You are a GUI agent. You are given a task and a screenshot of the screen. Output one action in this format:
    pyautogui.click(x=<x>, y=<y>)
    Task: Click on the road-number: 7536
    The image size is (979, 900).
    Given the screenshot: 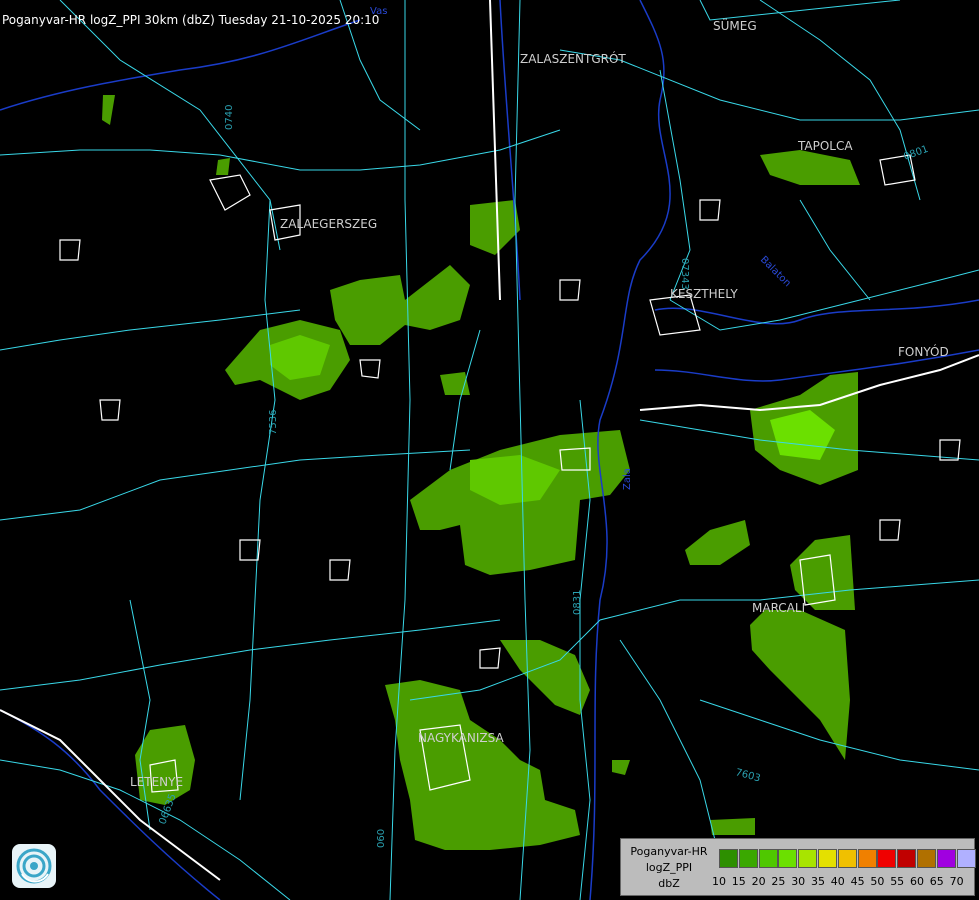 What is the action you would take?
    pyautogui.click(x=273, y=422)
    